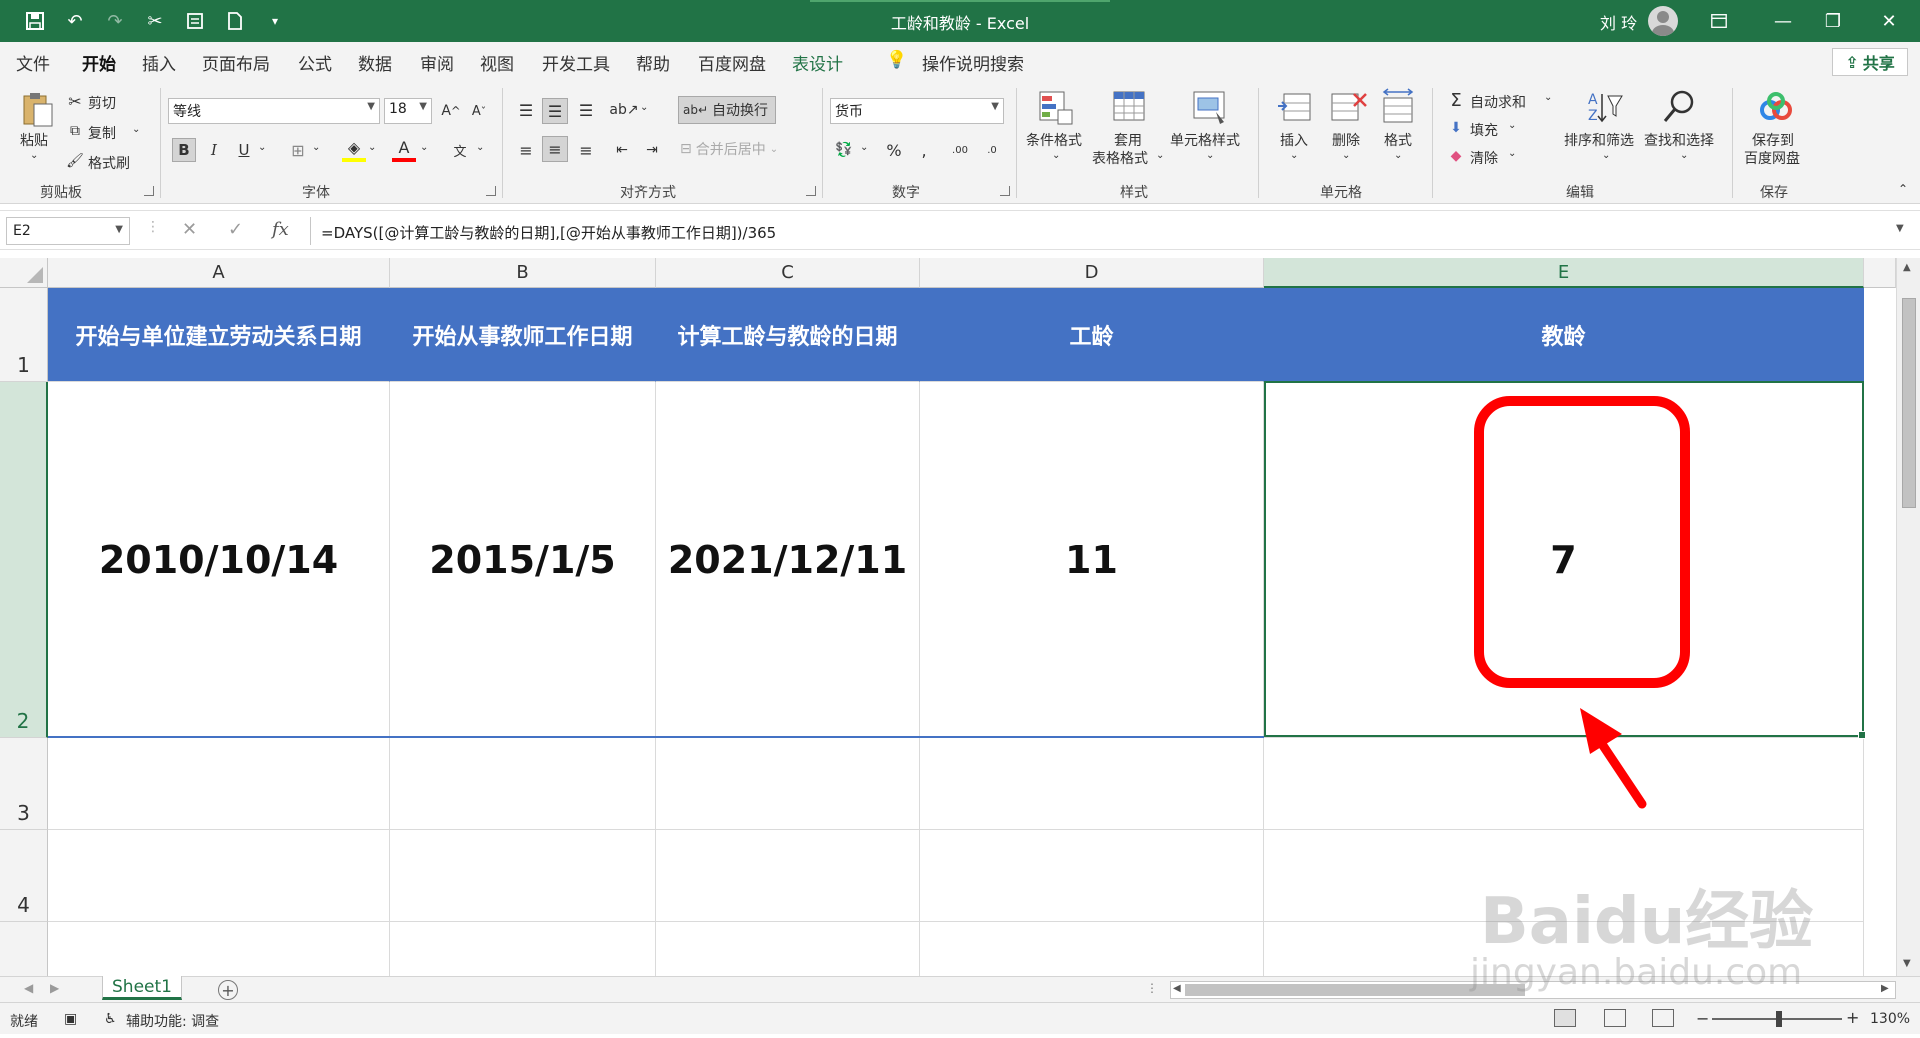 The image size is (1920, 1038). I want to click on zoom-level: 130%, so click(1890, 1019).